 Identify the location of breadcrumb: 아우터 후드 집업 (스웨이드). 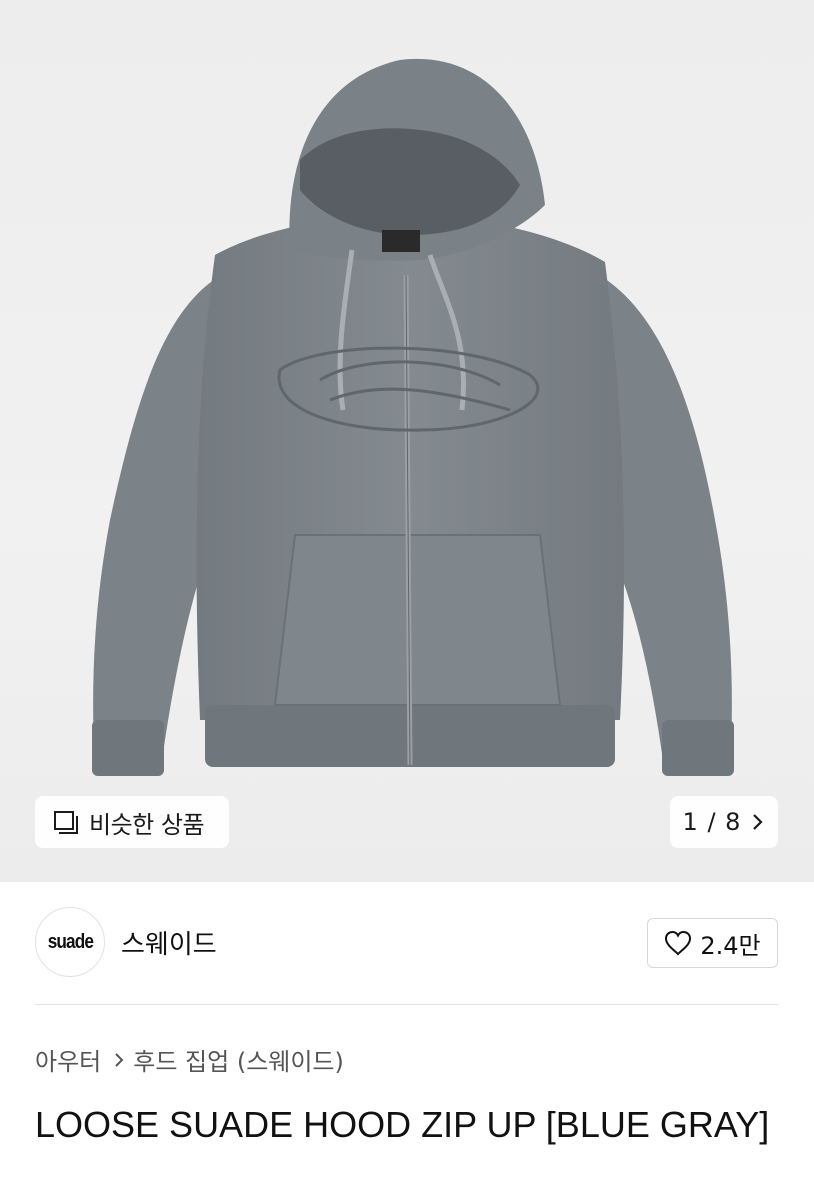
(189, 1059).